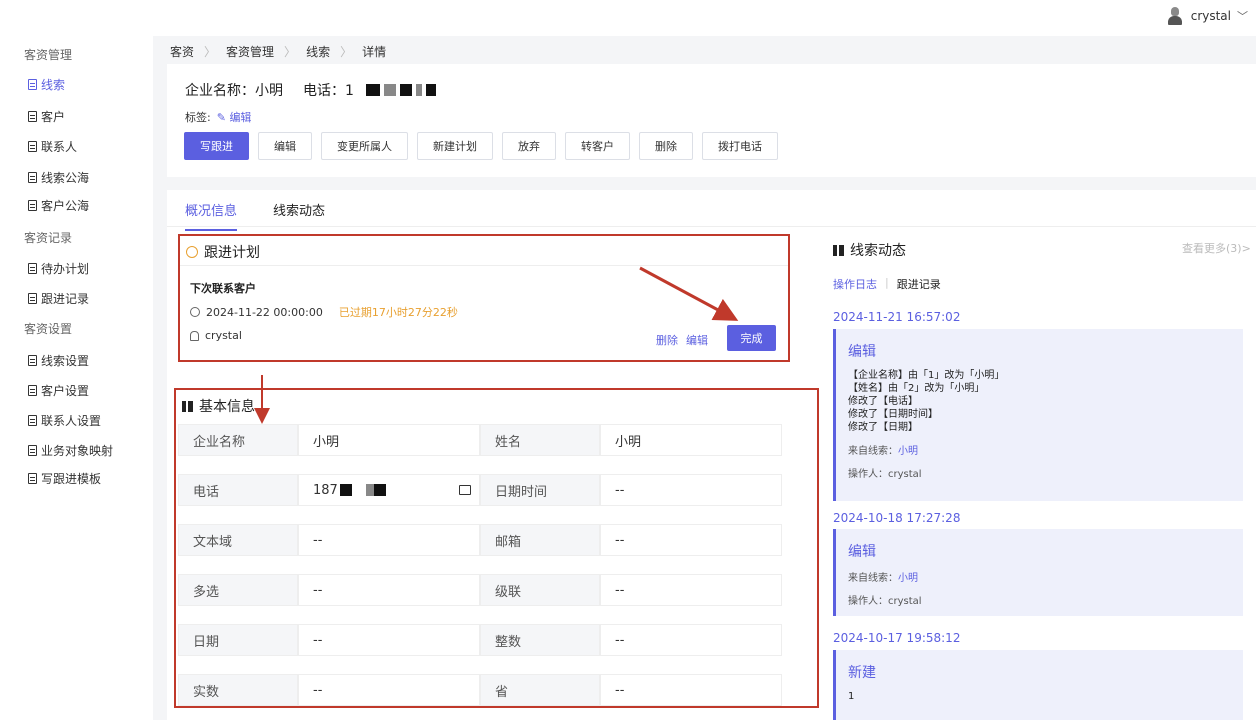  What do you see at coordinates (238, 540) in the screenshot?
I see `field-label: 文本域` at bounding box center [238, 540].